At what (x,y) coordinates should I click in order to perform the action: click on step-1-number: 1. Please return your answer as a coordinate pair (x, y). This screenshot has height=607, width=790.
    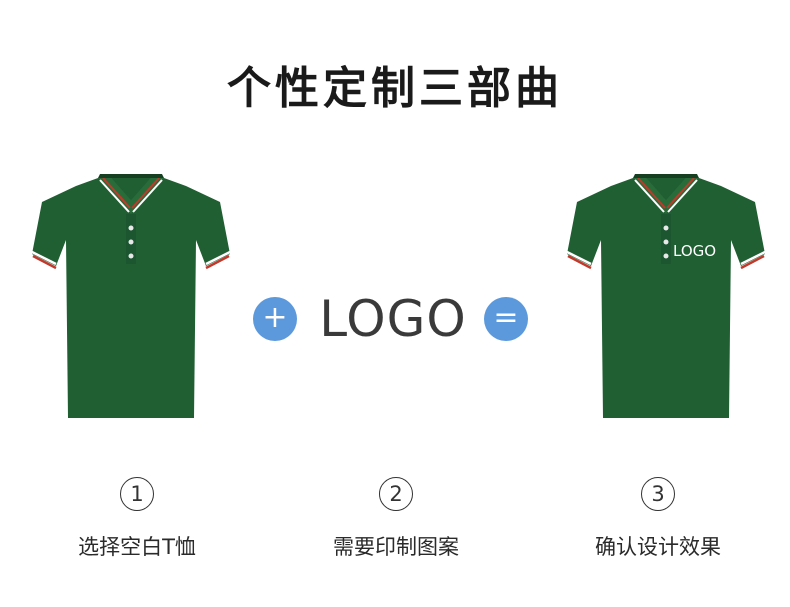
    Looking at the image, I should click on (137, 494).